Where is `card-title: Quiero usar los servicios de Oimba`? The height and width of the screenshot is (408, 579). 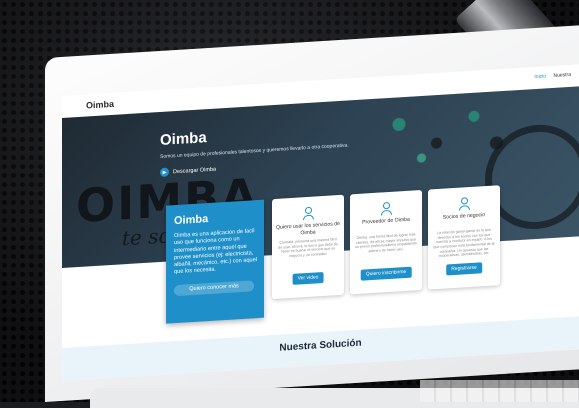 card-title: Quiero usar los servicios de Oimba is located at coordinates (308, 228).